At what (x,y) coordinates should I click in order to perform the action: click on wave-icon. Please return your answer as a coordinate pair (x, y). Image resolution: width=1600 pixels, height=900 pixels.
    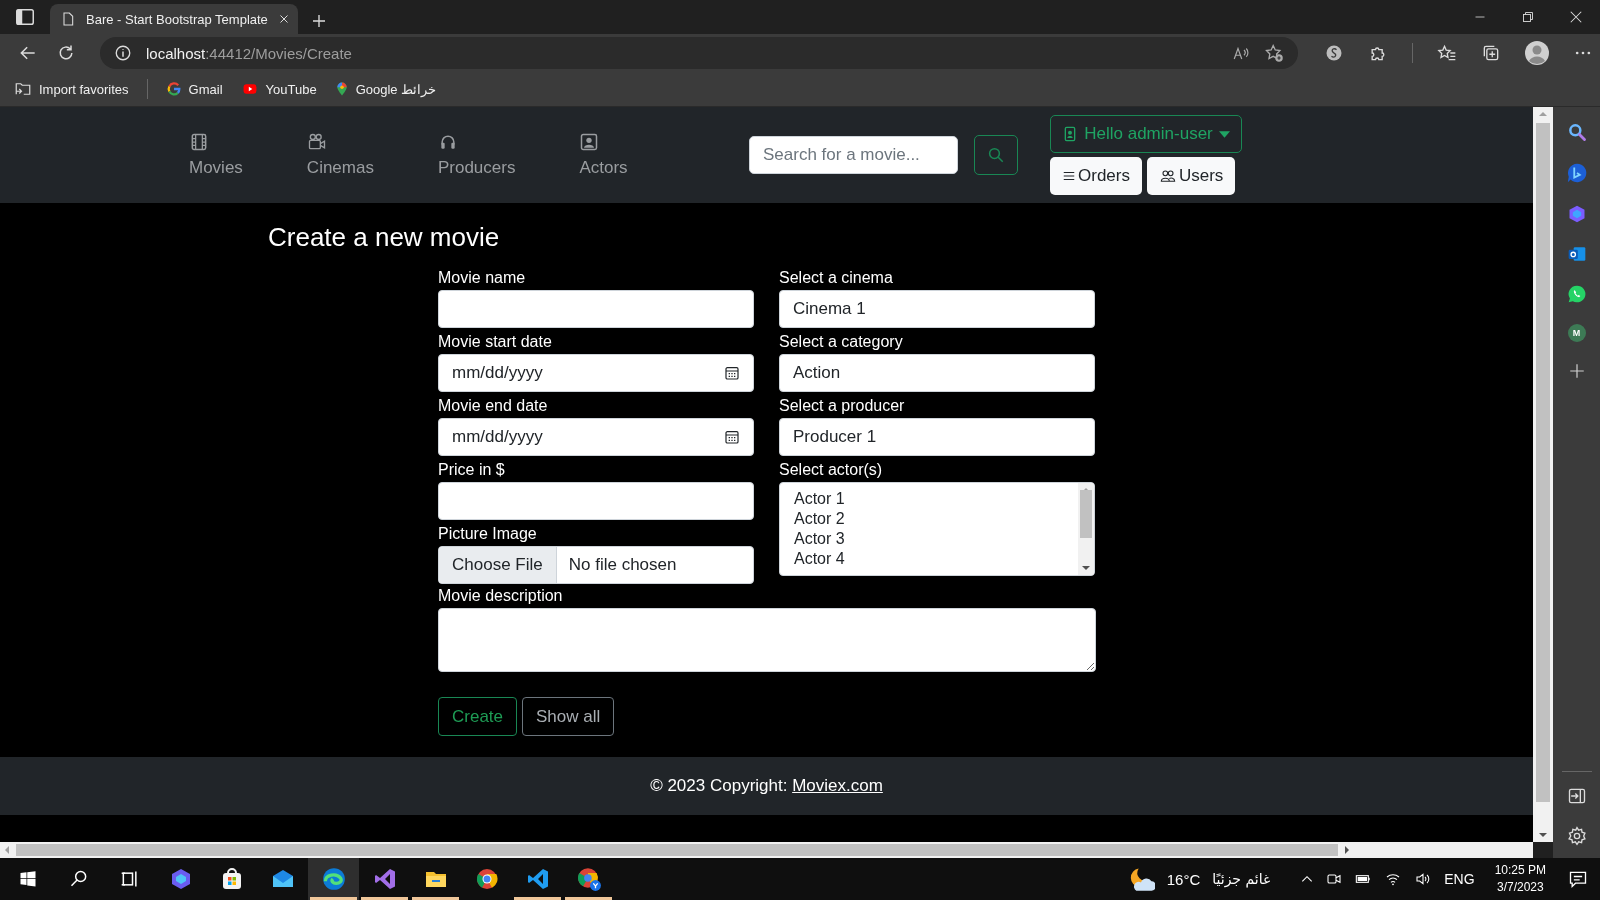
    Looking at the image, I should click on (333, 879).